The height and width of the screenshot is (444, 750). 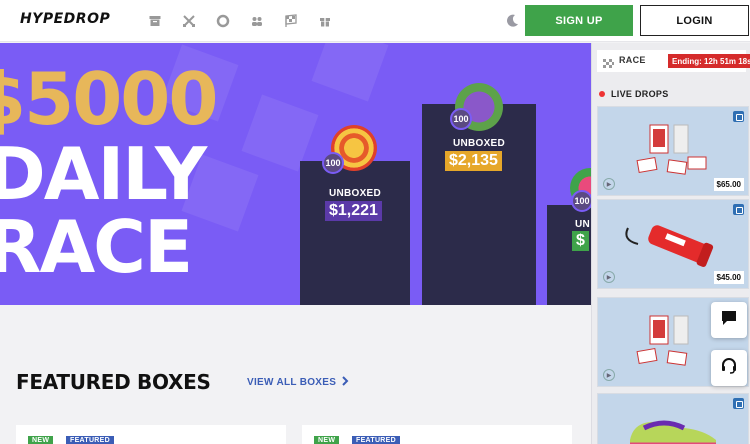 I want to click on chat-button, so click(x=729, y=320).